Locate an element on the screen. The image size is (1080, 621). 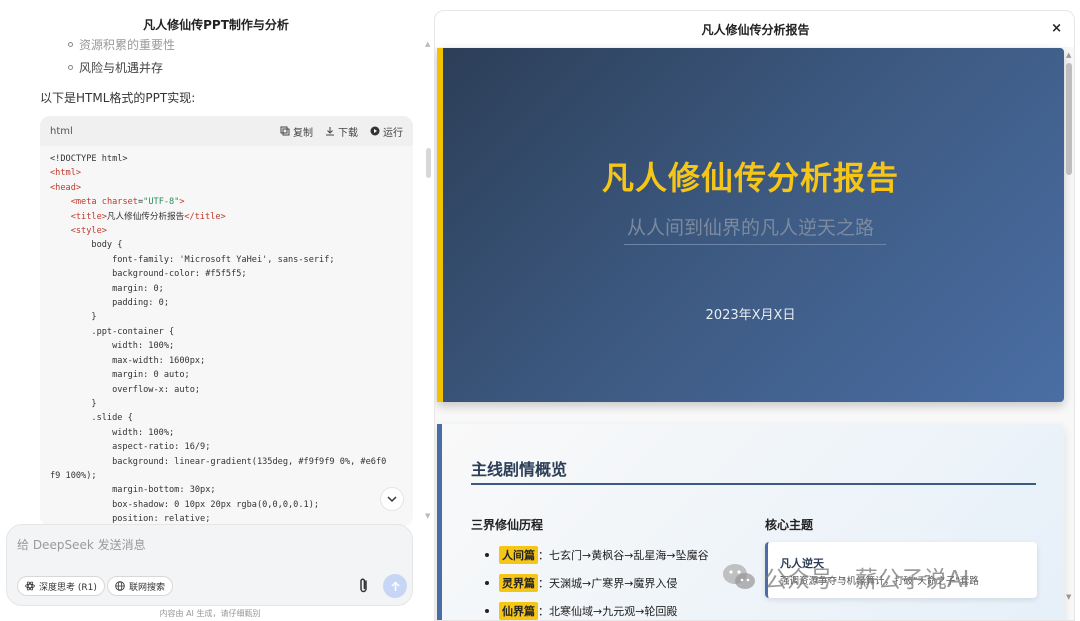
list-item: 仙界篇 ：北寒仙域→九元观→轮回殿 is located at coordinates (581, 611).